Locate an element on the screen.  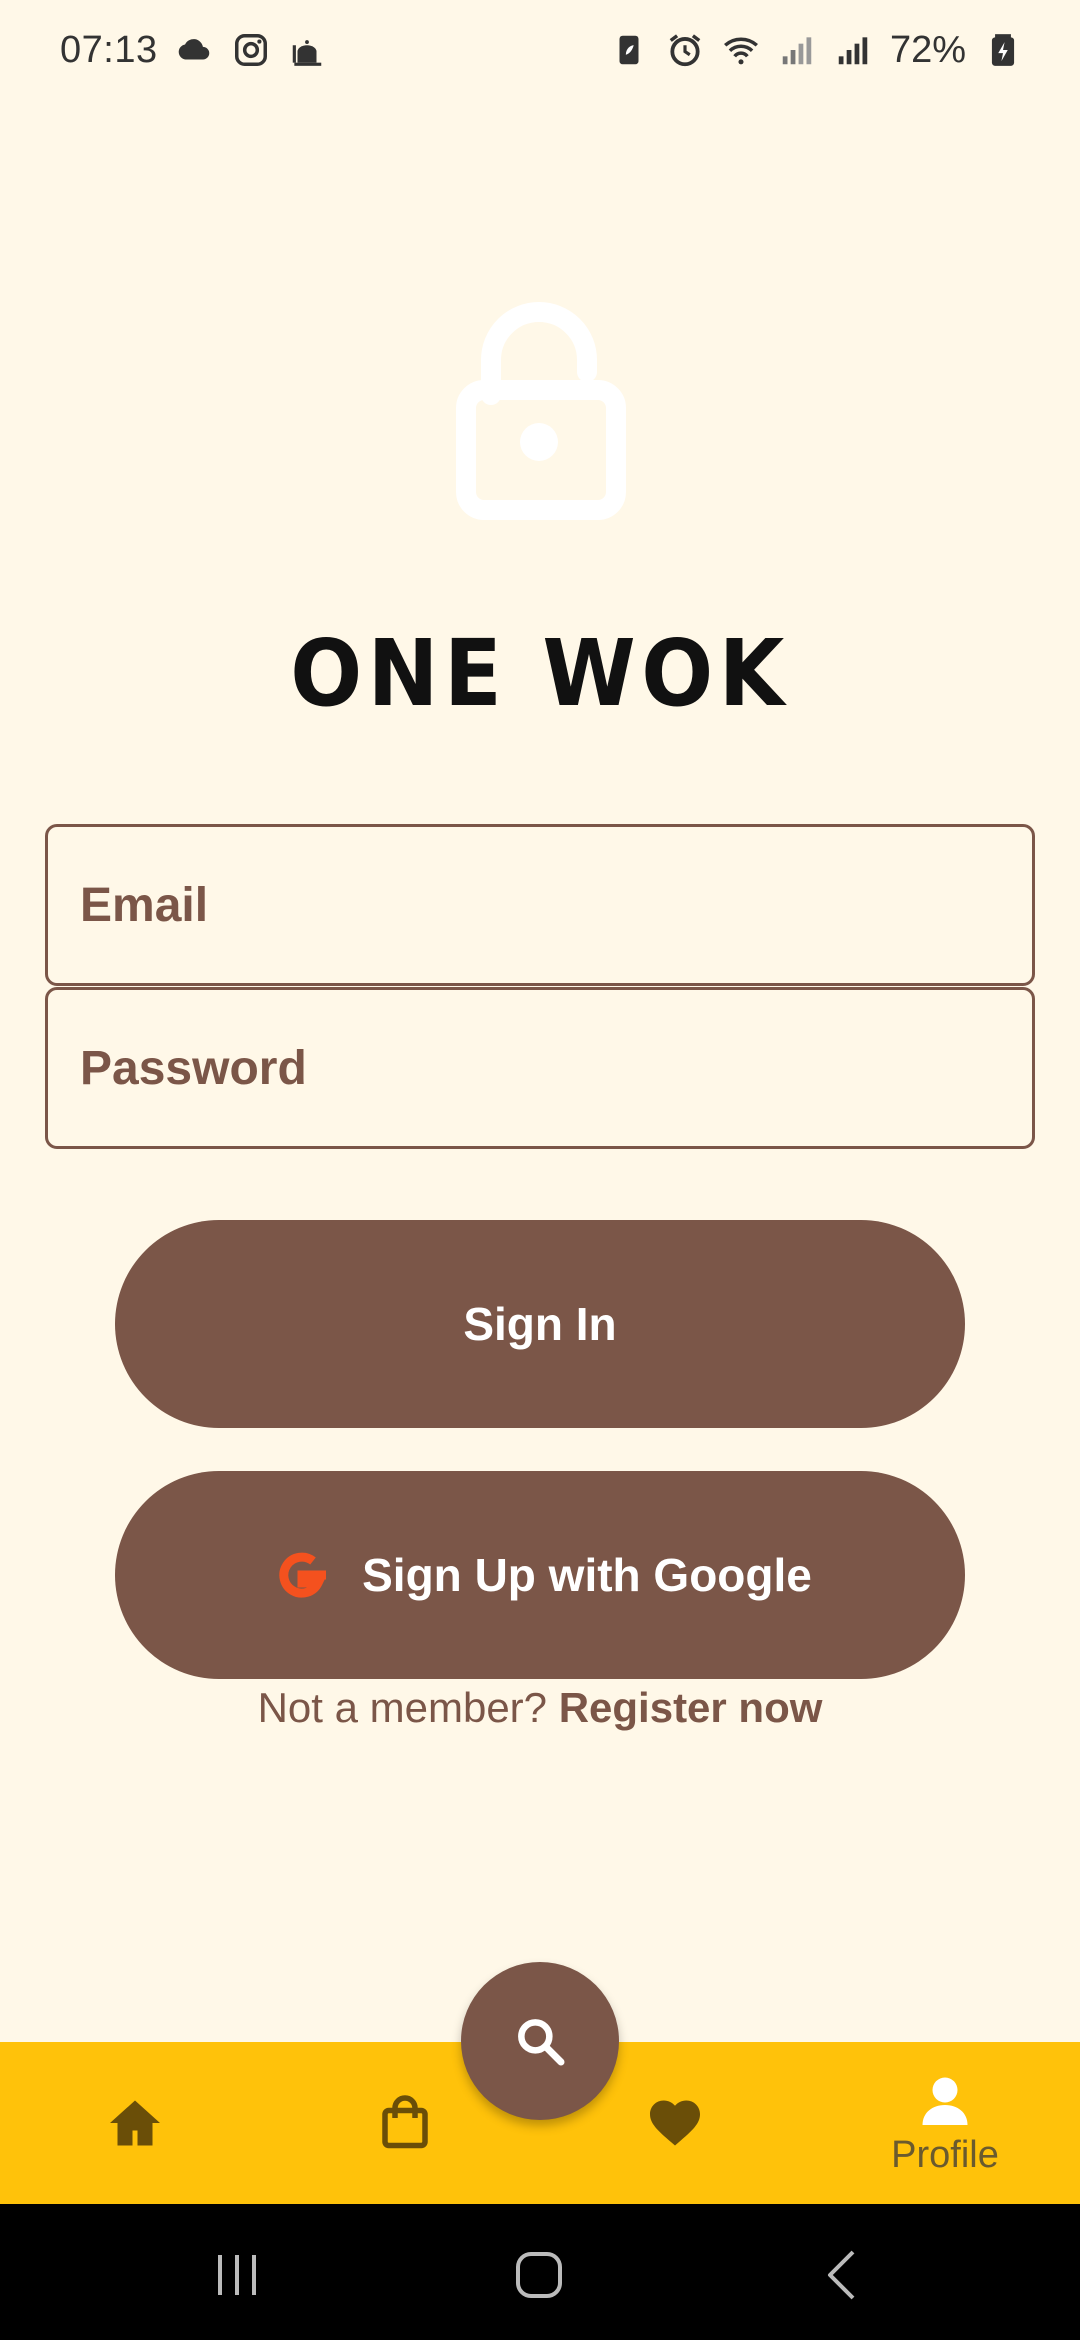
status-left: 07:13 is located at coordinates (193, 50).